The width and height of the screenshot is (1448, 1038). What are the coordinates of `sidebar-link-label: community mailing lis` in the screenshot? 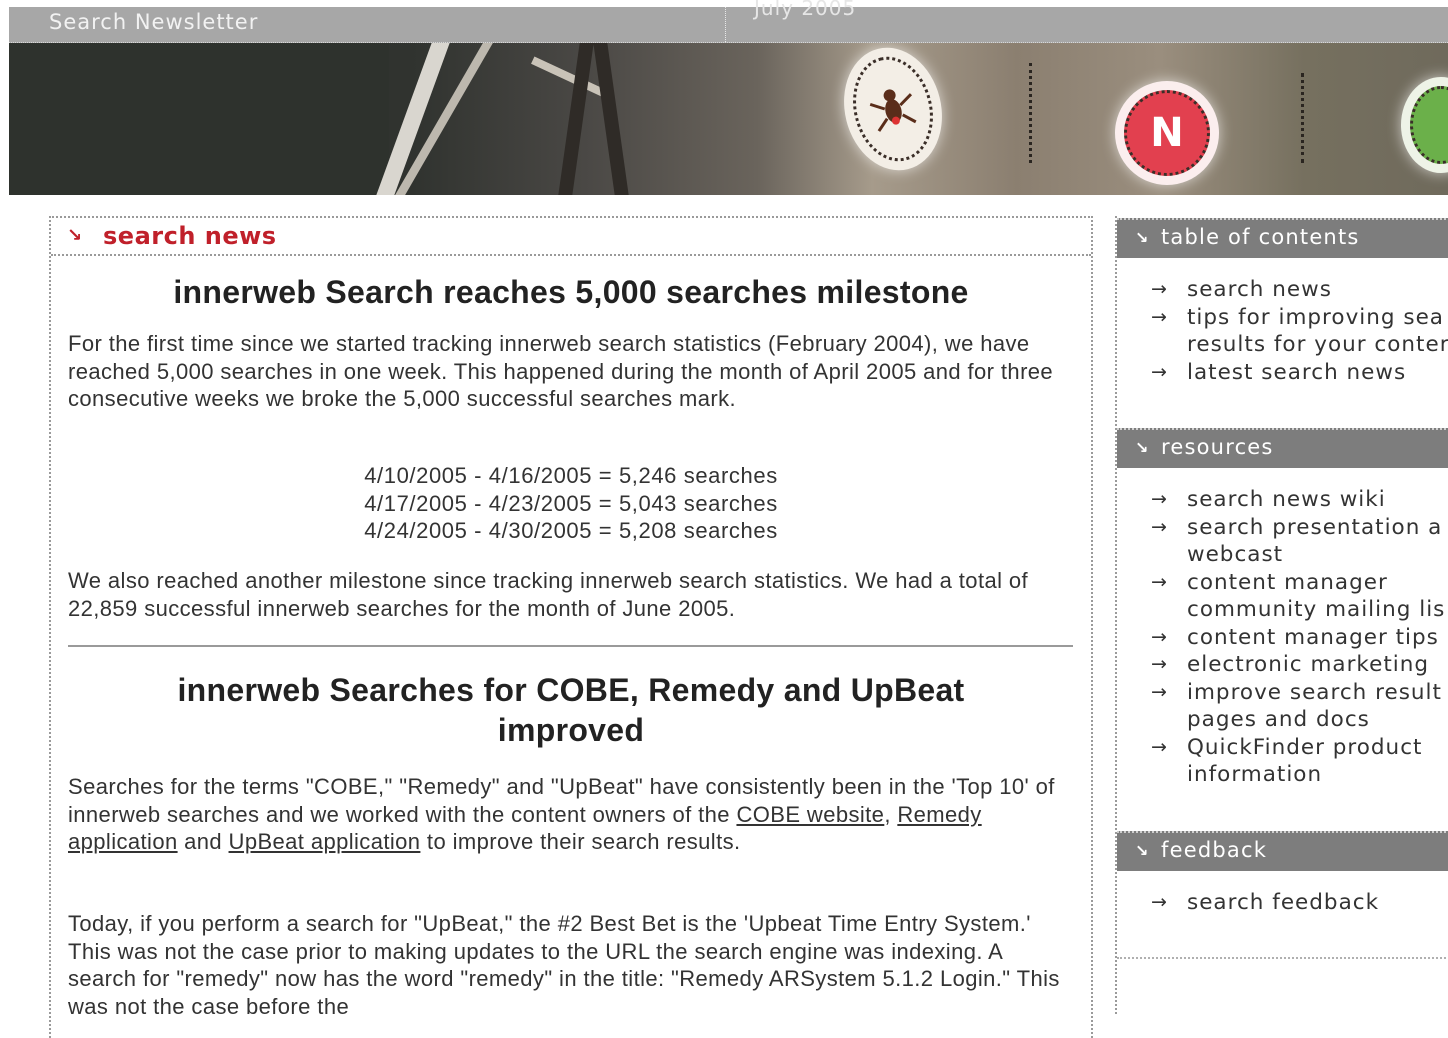 It's located at (1316, 609).